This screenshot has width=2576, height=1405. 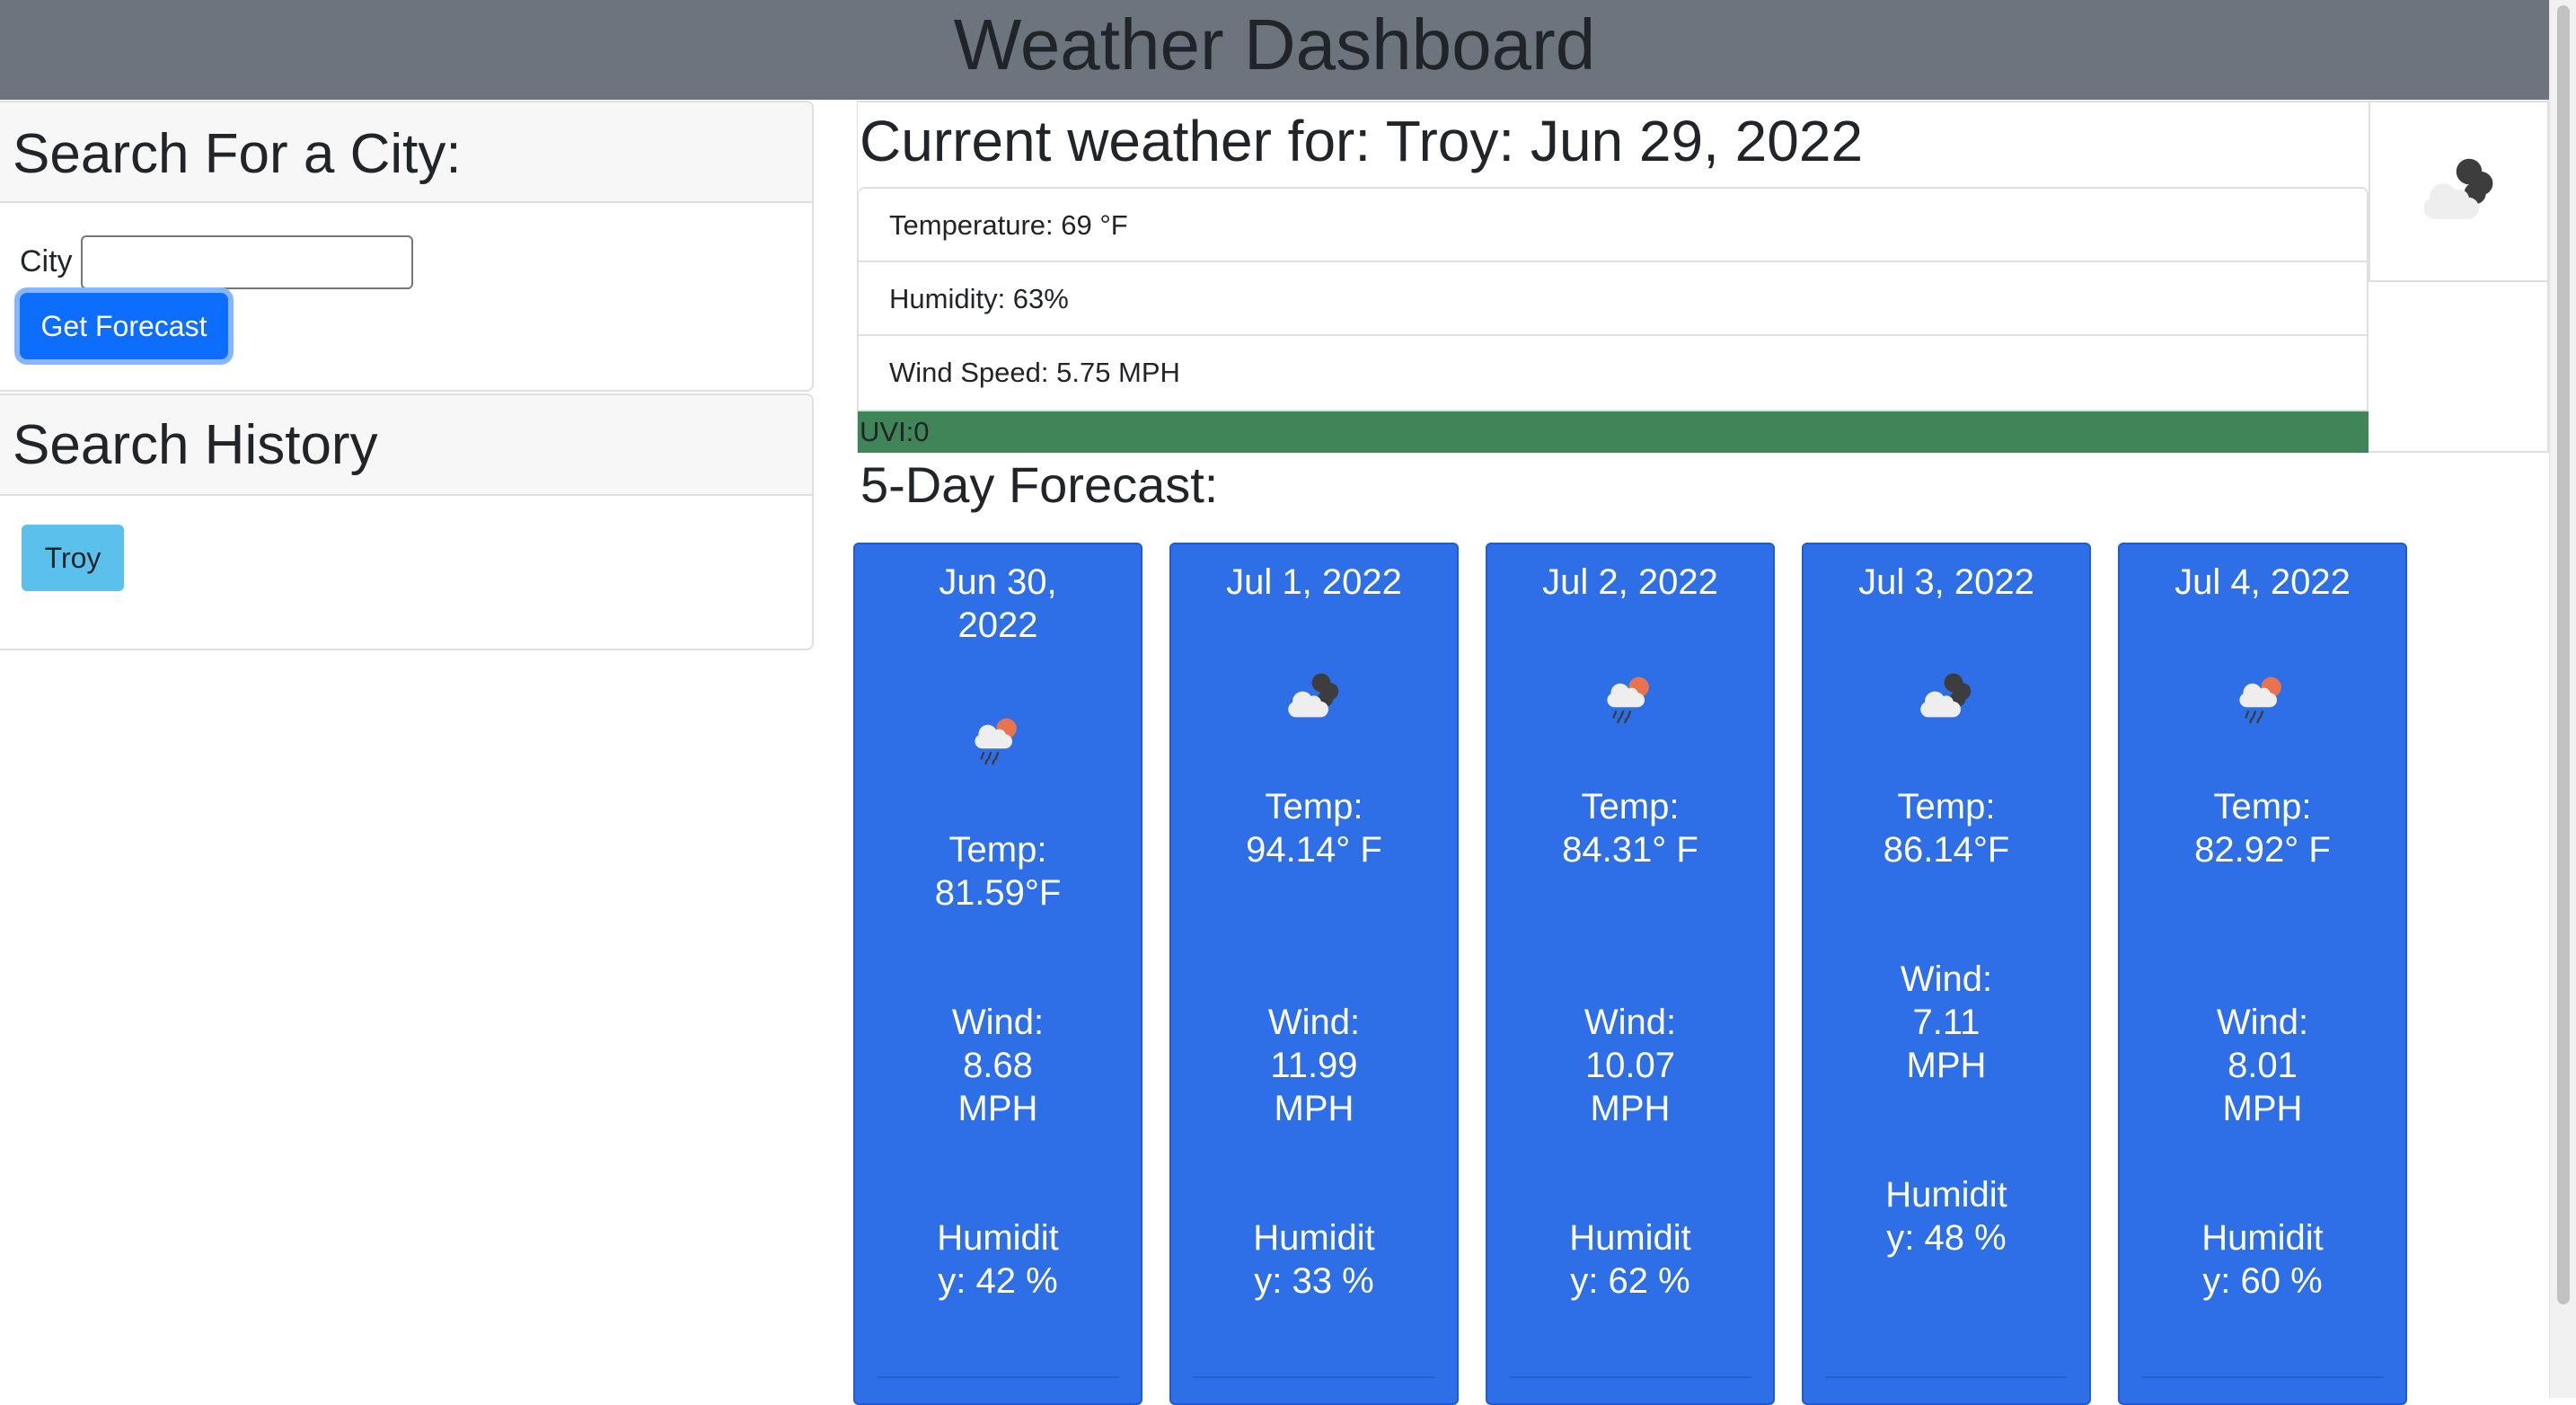 What do you see at coordinates (1314, 828) in the screenshot?
I see `forecast-temp: Temp: 94.14° F` at bounding box center [1314, 828].